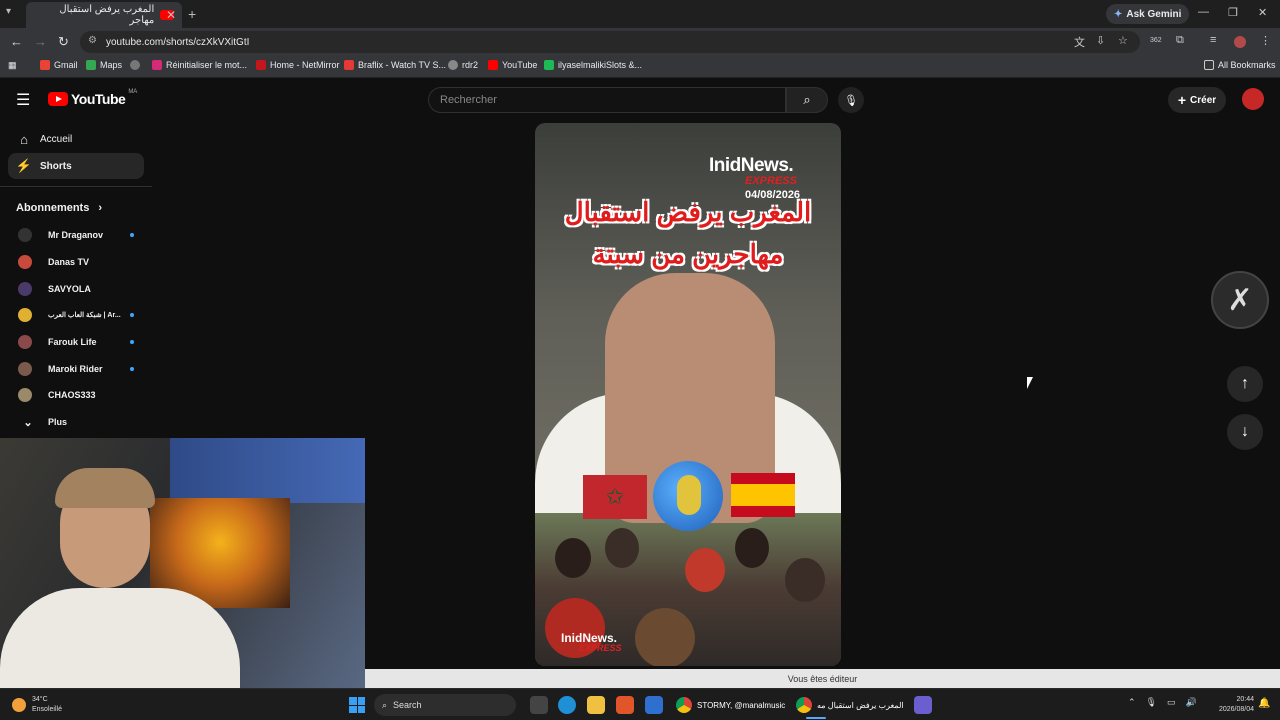  What do you see at coordinates (923, 705) in the screenshot?
I see `teams-icon` at bounding box center [923, 705].